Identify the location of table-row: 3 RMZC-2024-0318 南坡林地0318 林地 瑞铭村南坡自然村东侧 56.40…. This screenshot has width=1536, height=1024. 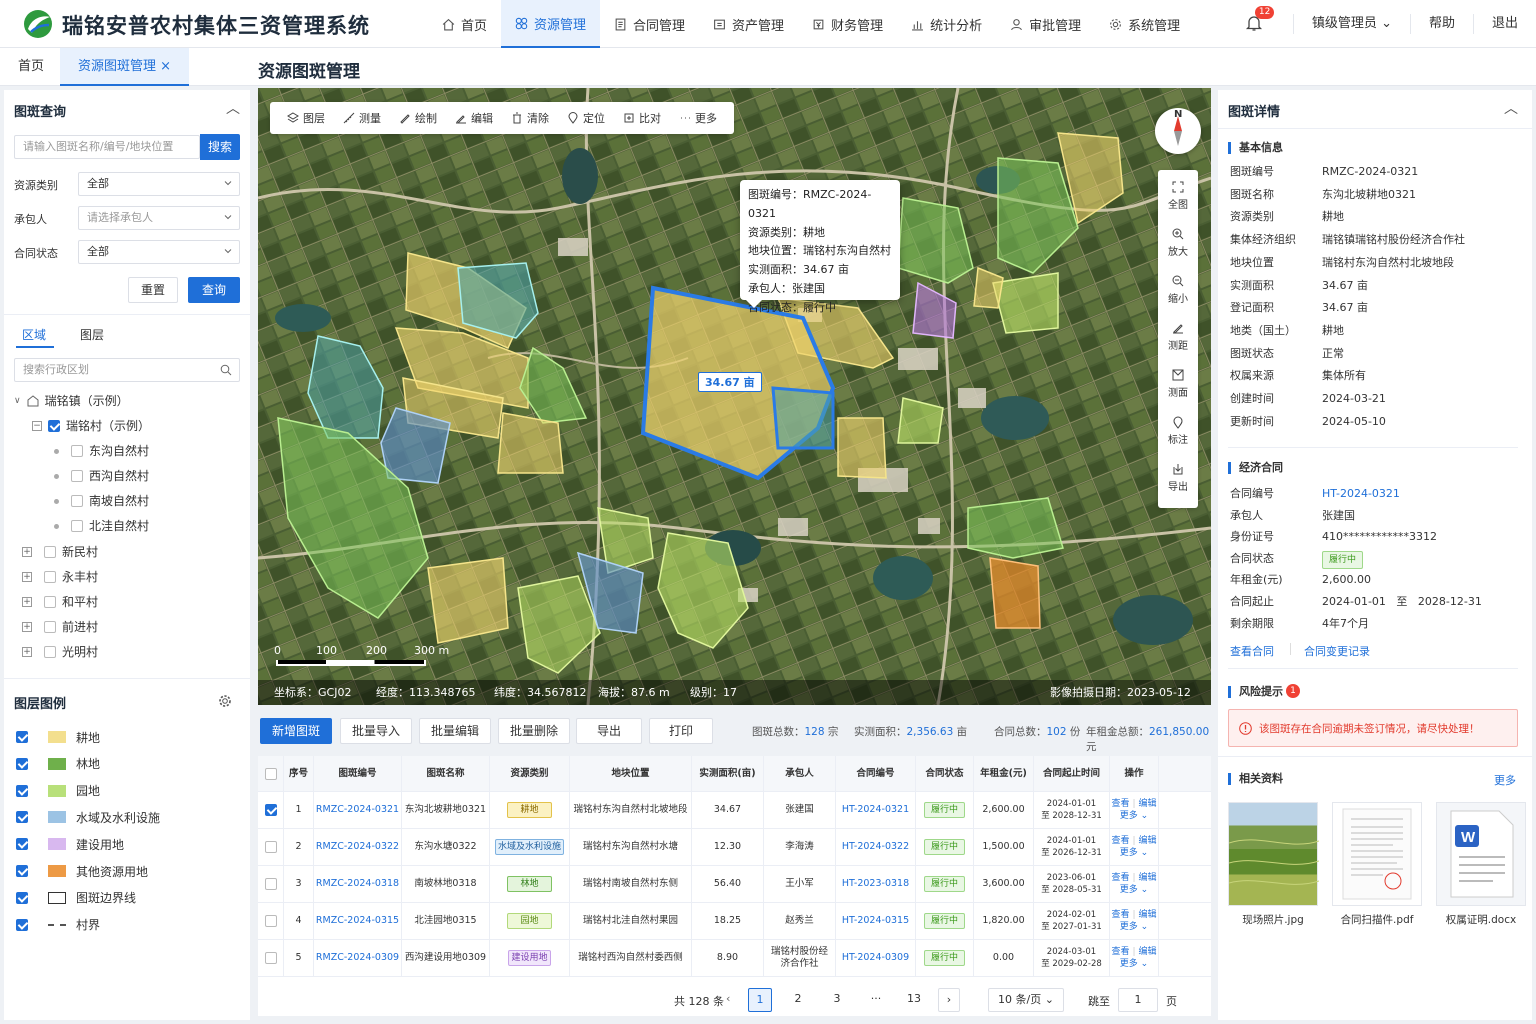
(734, 884).